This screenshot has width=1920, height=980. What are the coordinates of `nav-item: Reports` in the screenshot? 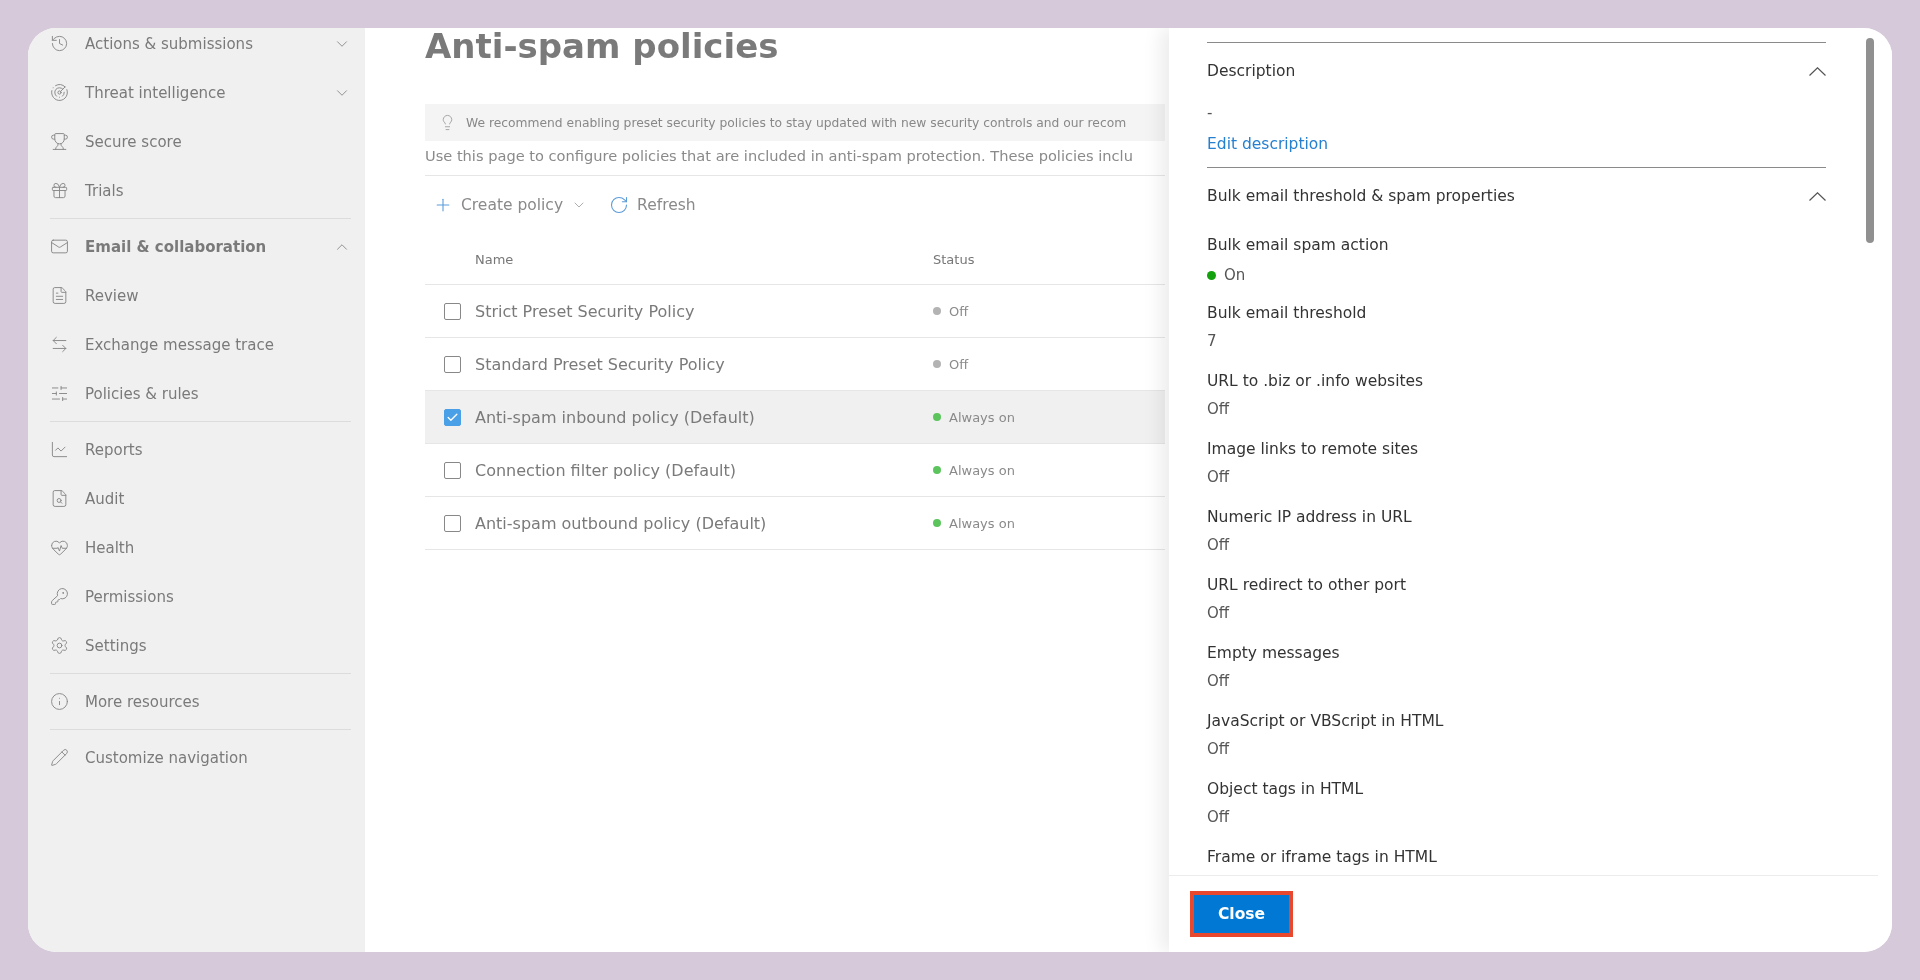 It's located at (200, 449).